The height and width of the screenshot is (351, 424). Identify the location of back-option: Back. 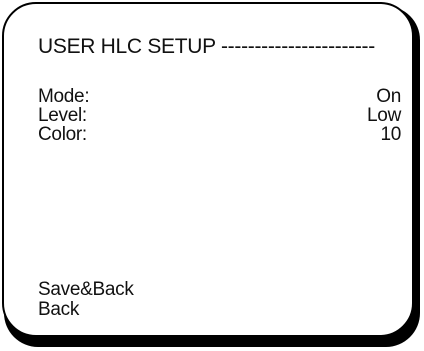
(58, 310).